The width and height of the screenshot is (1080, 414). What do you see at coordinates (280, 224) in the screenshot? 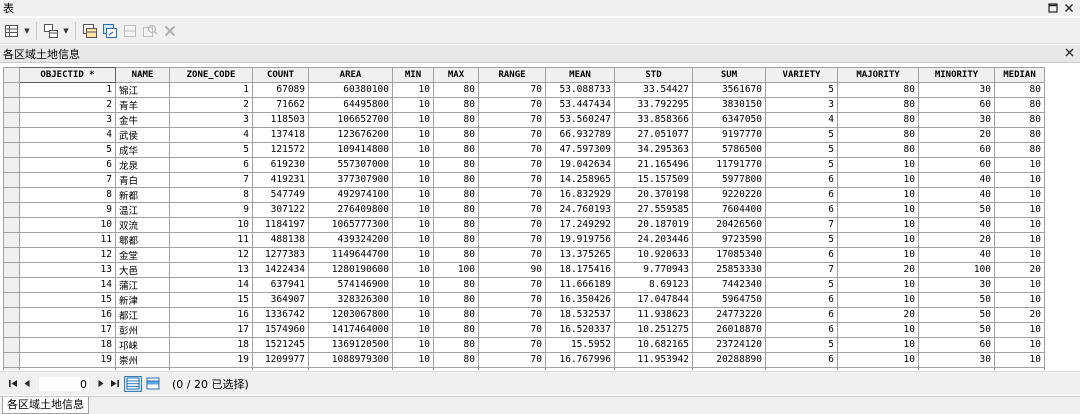
I see `table-cell: 1184197` at bounding box center [280, 224].